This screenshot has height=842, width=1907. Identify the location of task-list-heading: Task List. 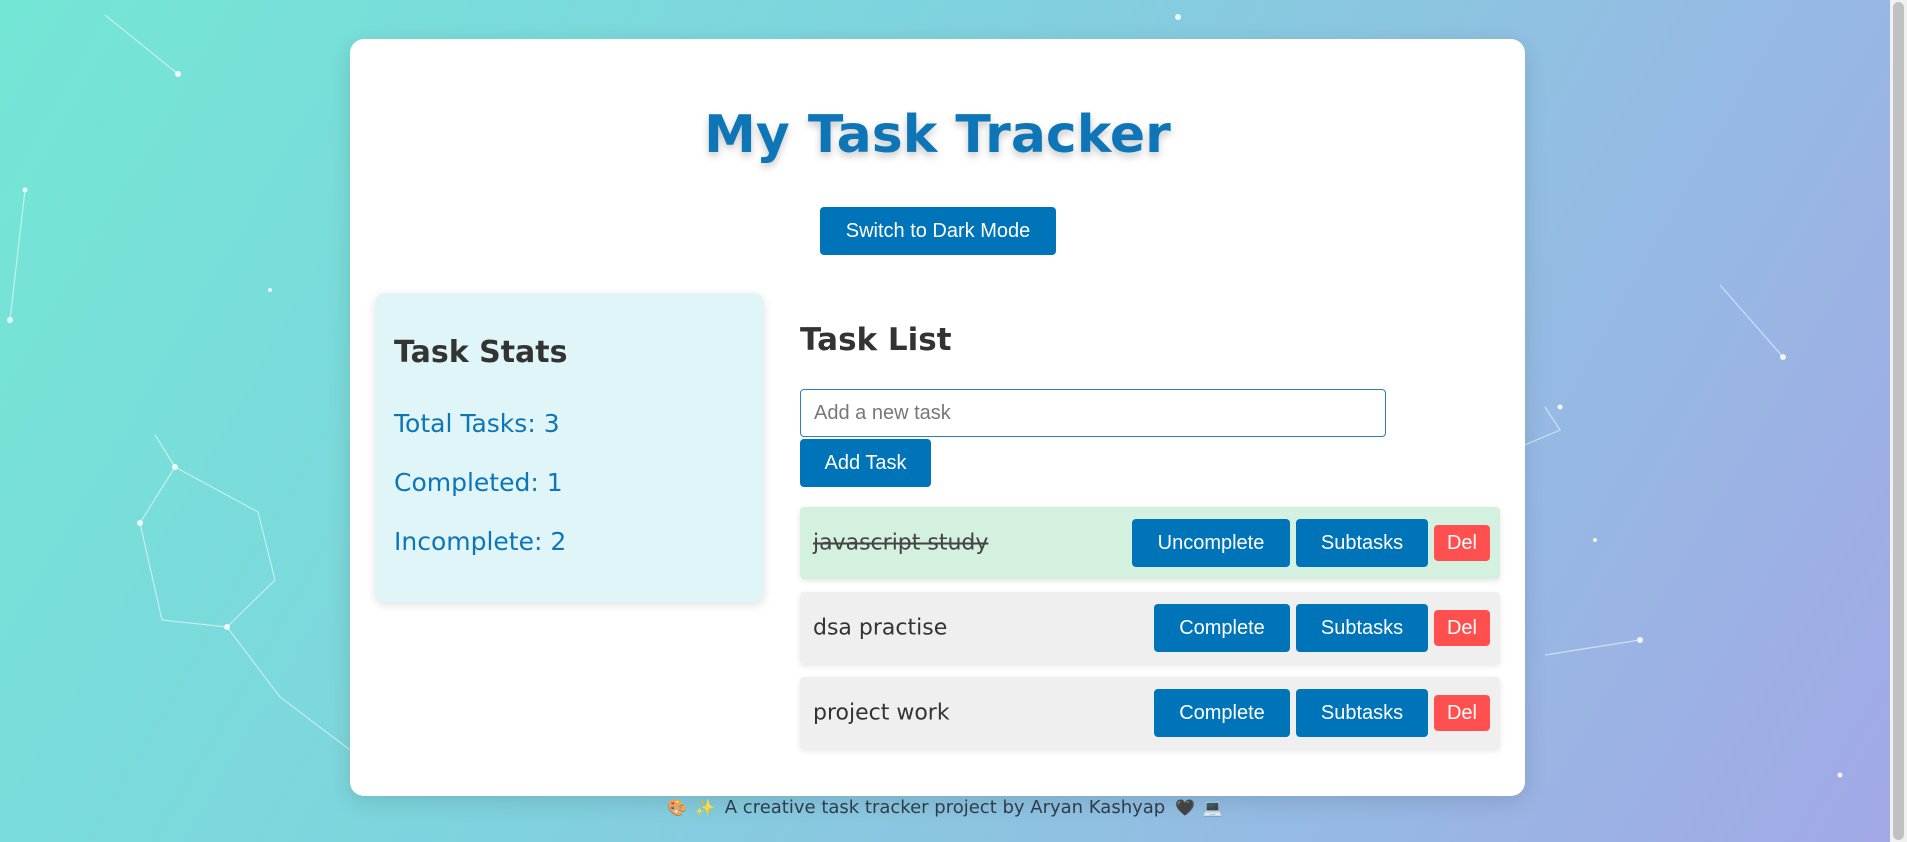
(876, 340).